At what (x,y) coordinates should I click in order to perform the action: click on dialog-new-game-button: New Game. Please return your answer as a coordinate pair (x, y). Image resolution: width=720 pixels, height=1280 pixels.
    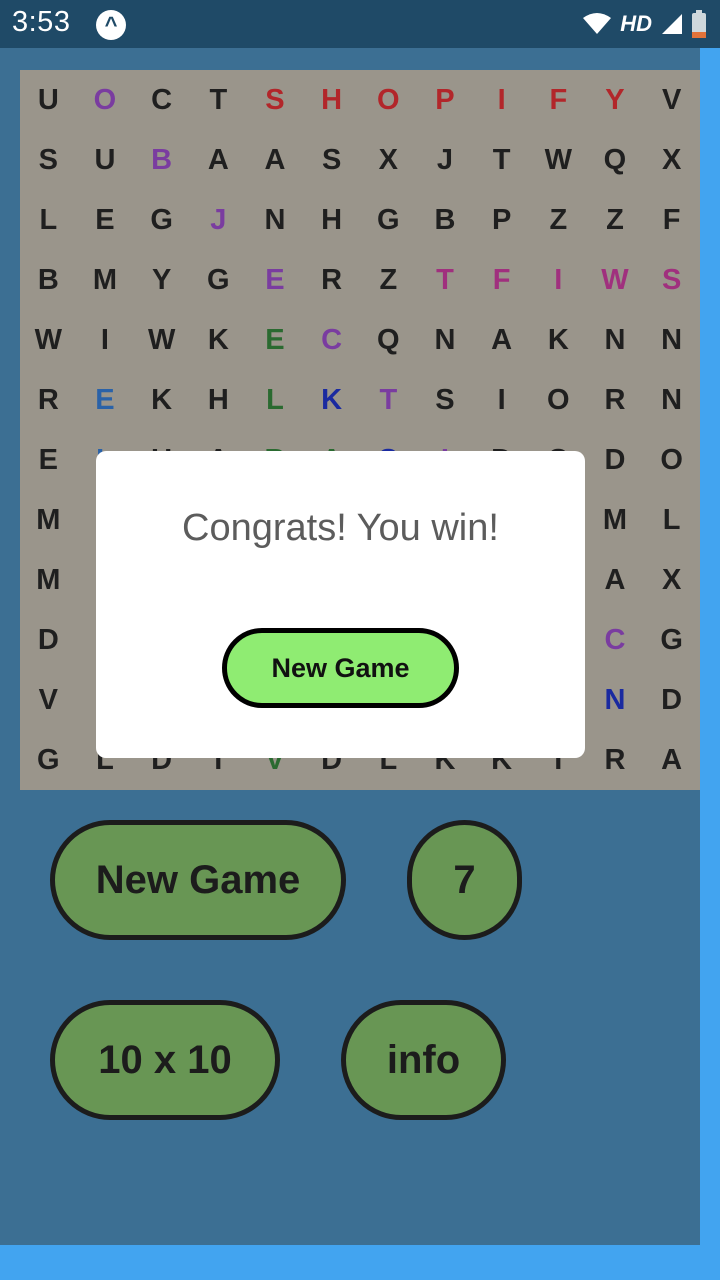
    Looking at the image, I should click on (340, 668).